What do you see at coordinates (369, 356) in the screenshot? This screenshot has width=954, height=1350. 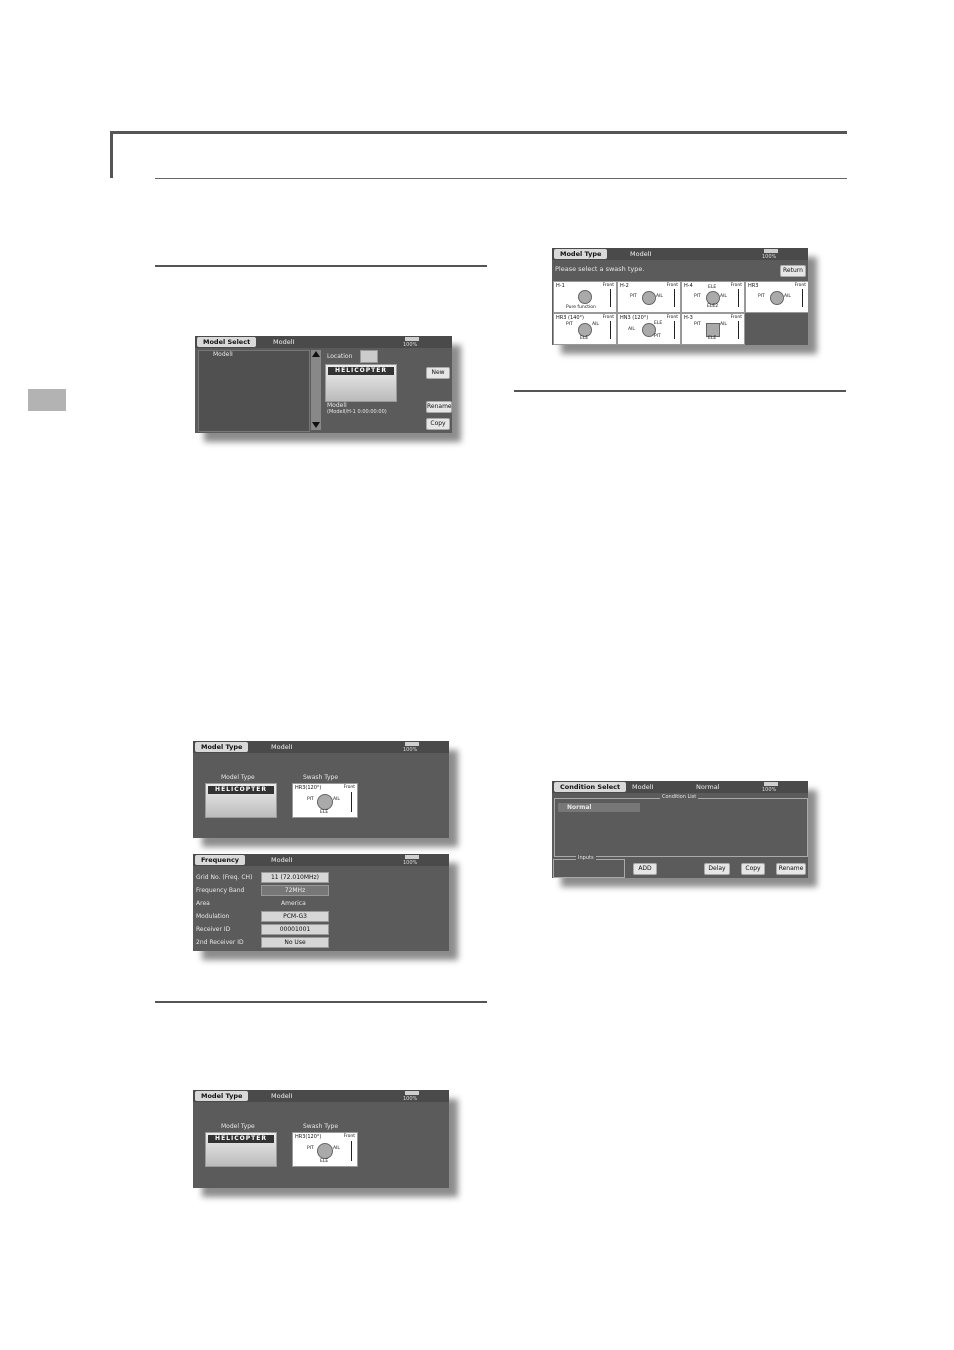 I see `memory-icon` at bounding box center [369, 356].